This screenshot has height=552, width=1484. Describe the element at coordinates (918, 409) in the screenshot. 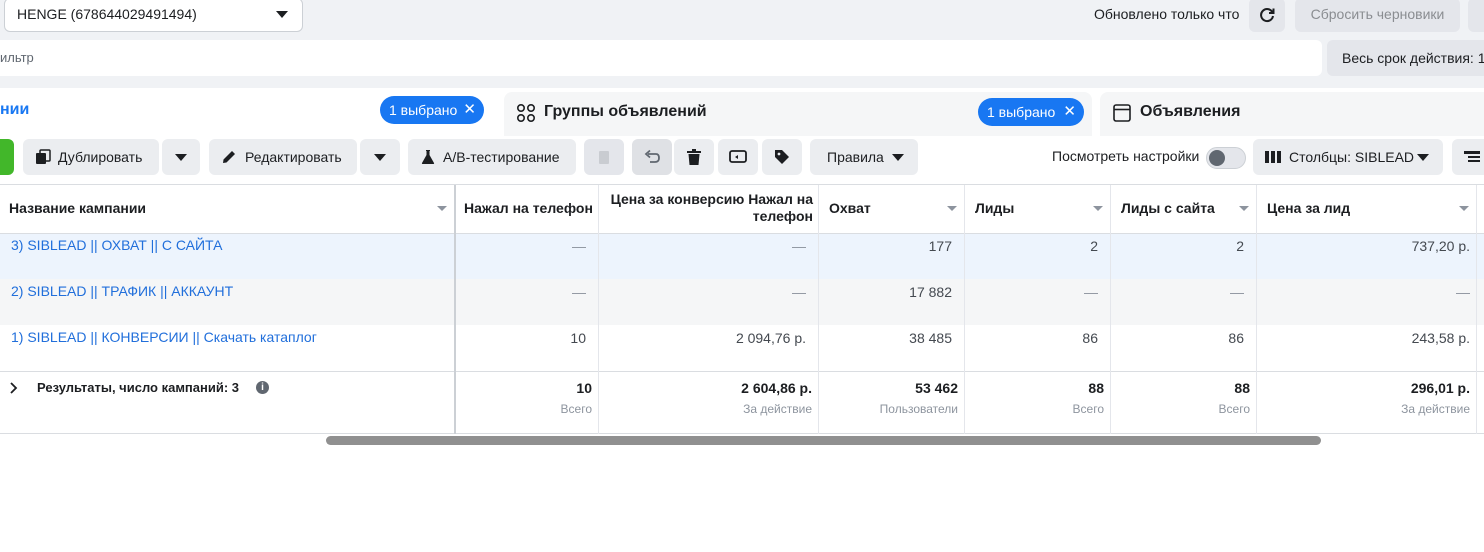

I see `summary-reach-sub: Пользователи` at that location.